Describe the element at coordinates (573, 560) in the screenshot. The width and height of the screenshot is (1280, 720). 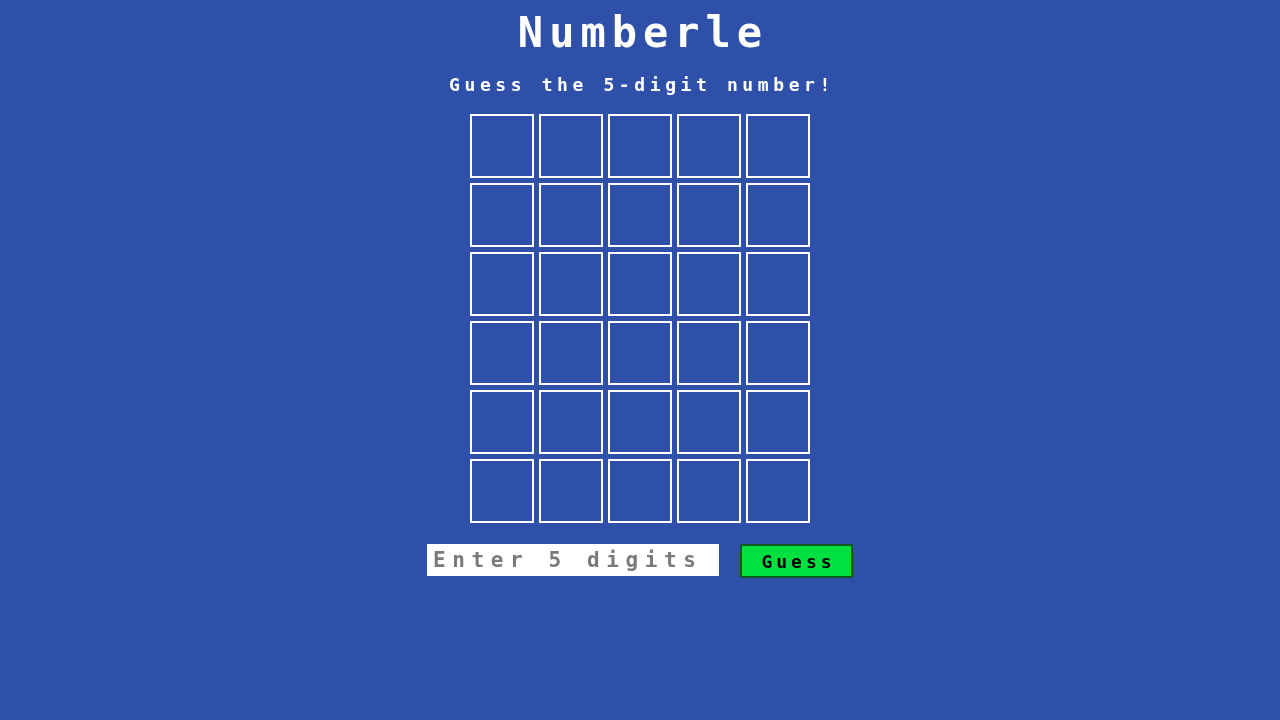
I see `guess-input: Enter 5 digits` at that location.